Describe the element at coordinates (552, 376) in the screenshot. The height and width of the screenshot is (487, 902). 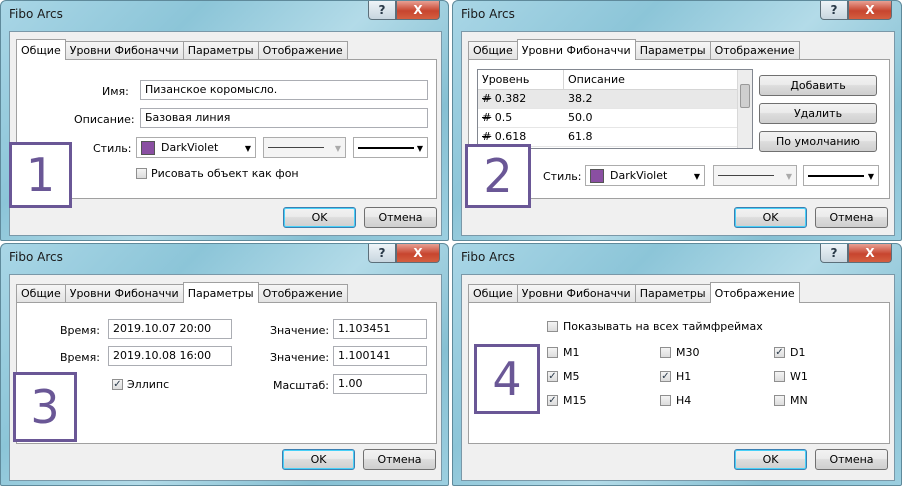
I see `timeframe-checkbox-m5: ✓` at that location.